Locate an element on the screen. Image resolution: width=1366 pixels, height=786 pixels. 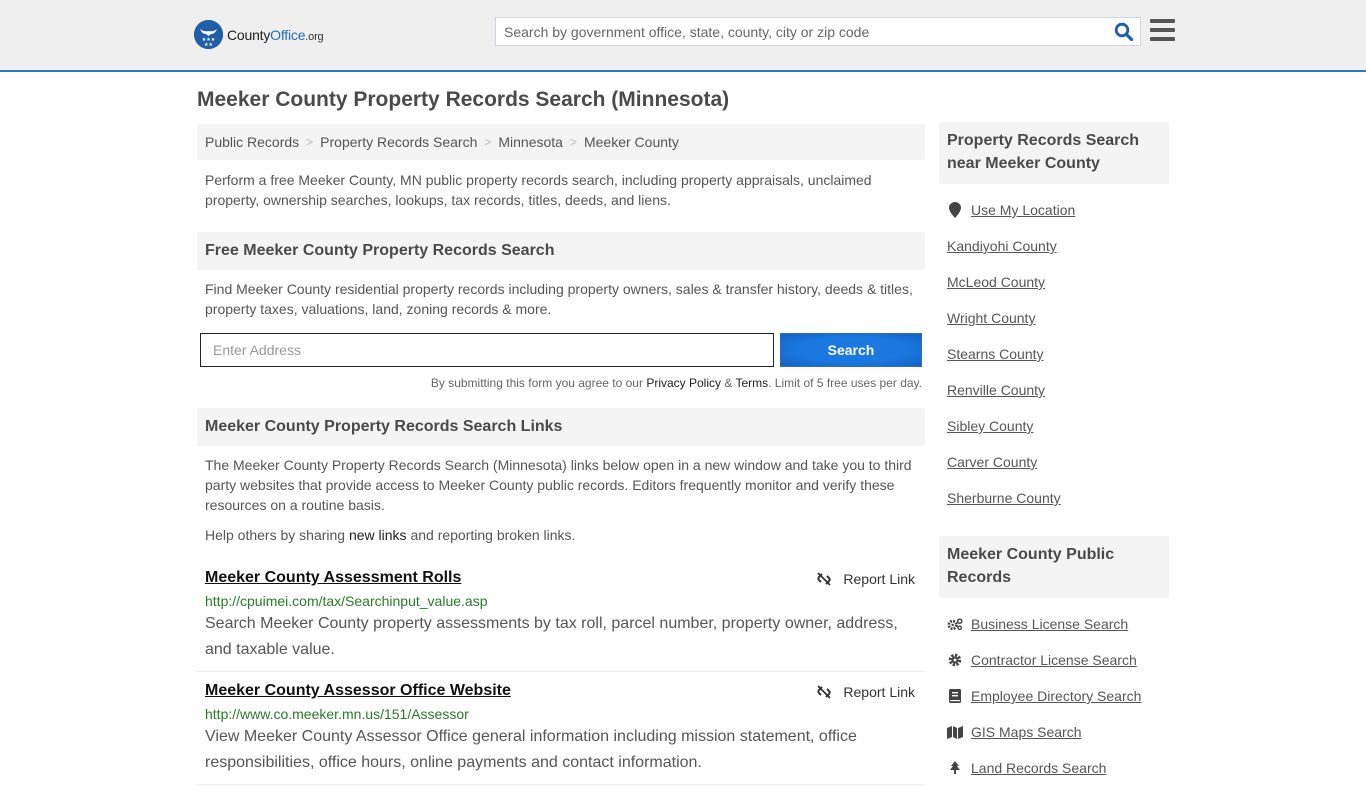
site-search is located at coordinates (818, 31).